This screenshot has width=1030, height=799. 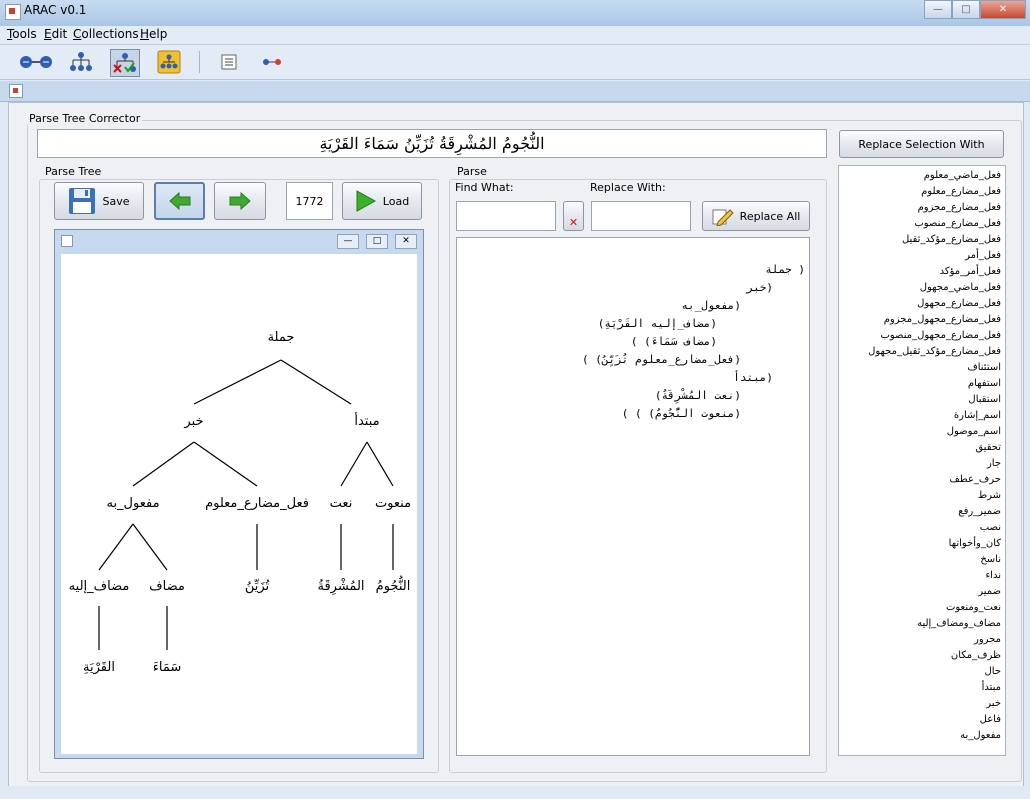 What do you see at coordinates (922, 720) in the screenshot?
I see `tag-list-item: فاعل` at bounding box center [922, 720].